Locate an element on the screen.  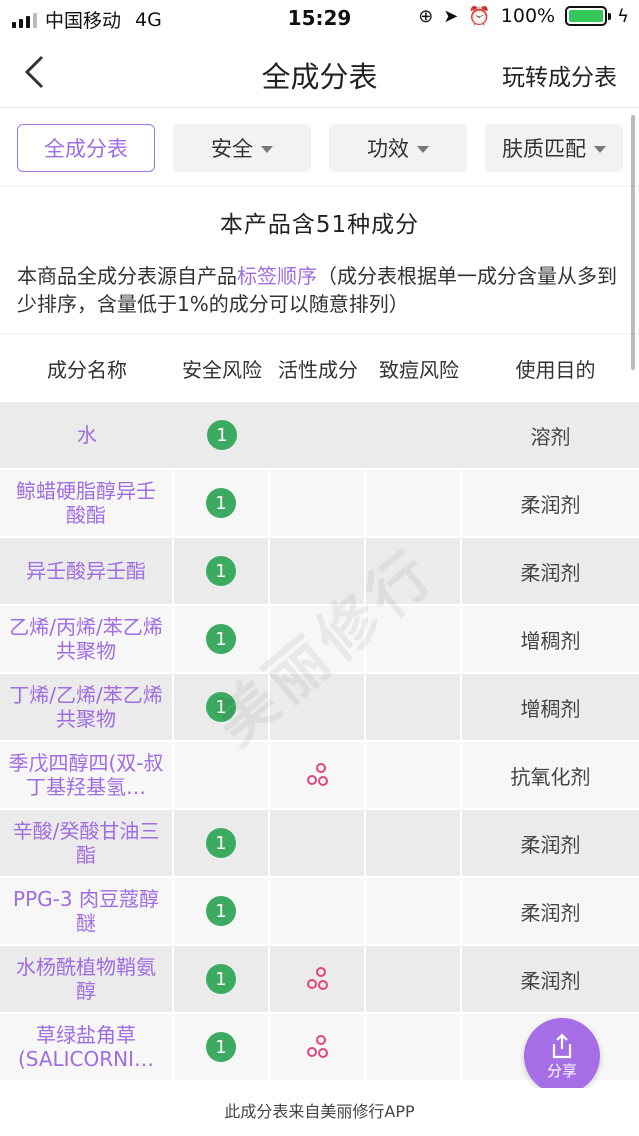
ingredient-name: 异壬酸异壬酯 is located at coordinates (87, 571).